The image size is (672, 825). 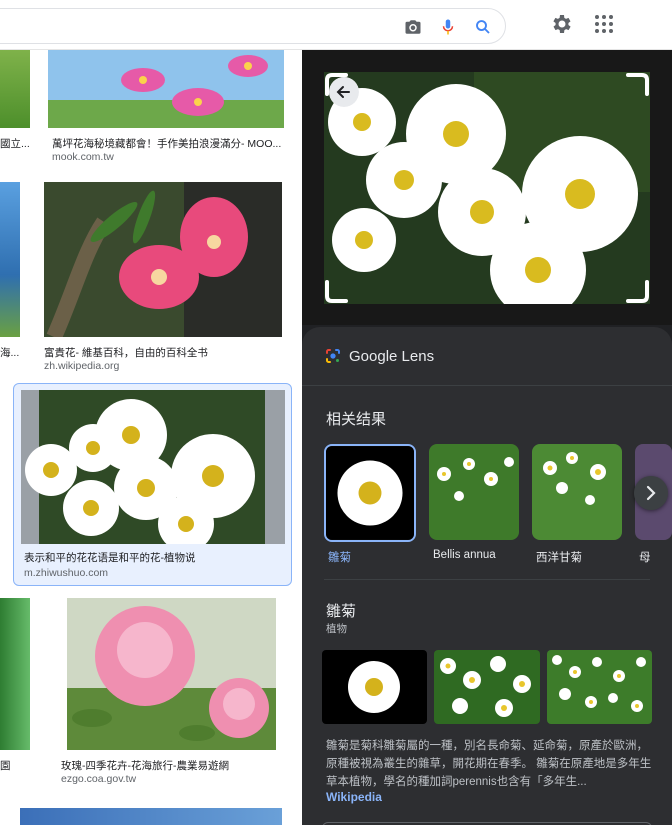 What do you see at coordinates (645, 557) in the screenshot?
I see `related-label: 母` at bounding box center [645, 557].